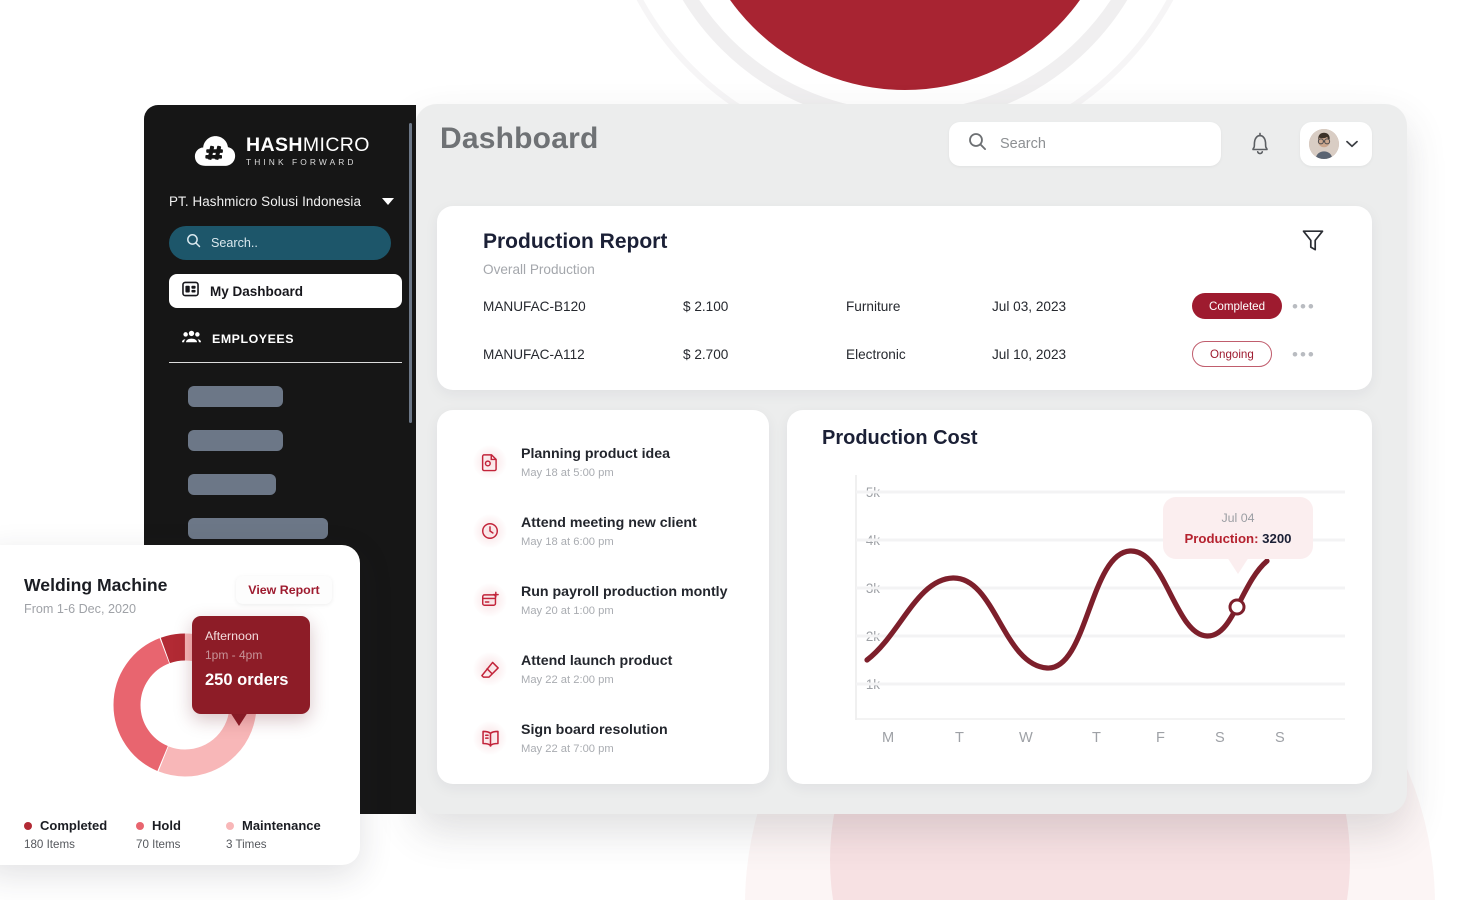  What do you see at coordinates (706, 354) in the screenshot?
I see `report-amount: $ 2.700` at bounding box center [706, 354].